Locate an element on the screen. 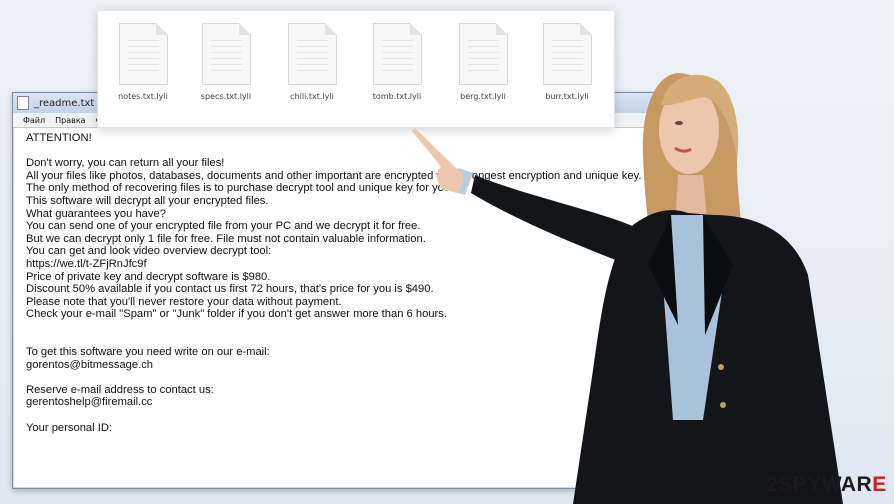 The height and width of the screenshot is (504, 894). encrypted-file-item: chili.txt.lyli is located at coordinates (312, 62).